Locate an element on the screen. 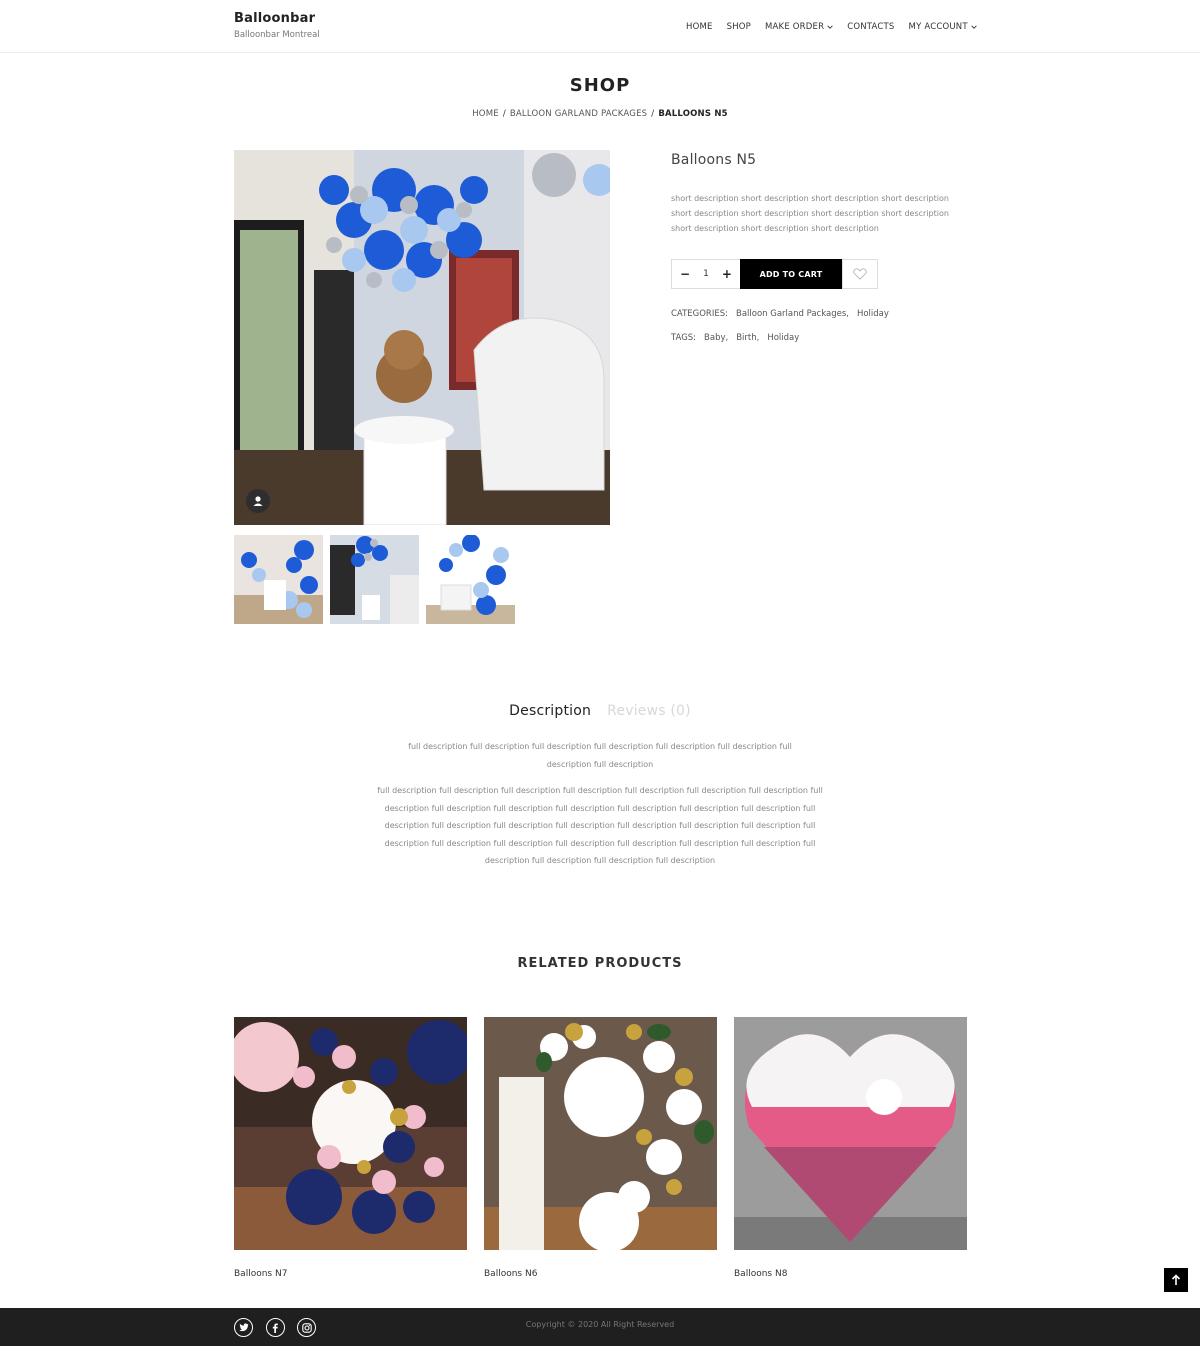 The height and width of the screenshot is (1346, 1200). related-product-card: Balloons N8 is located at coordinates (850, 1148).